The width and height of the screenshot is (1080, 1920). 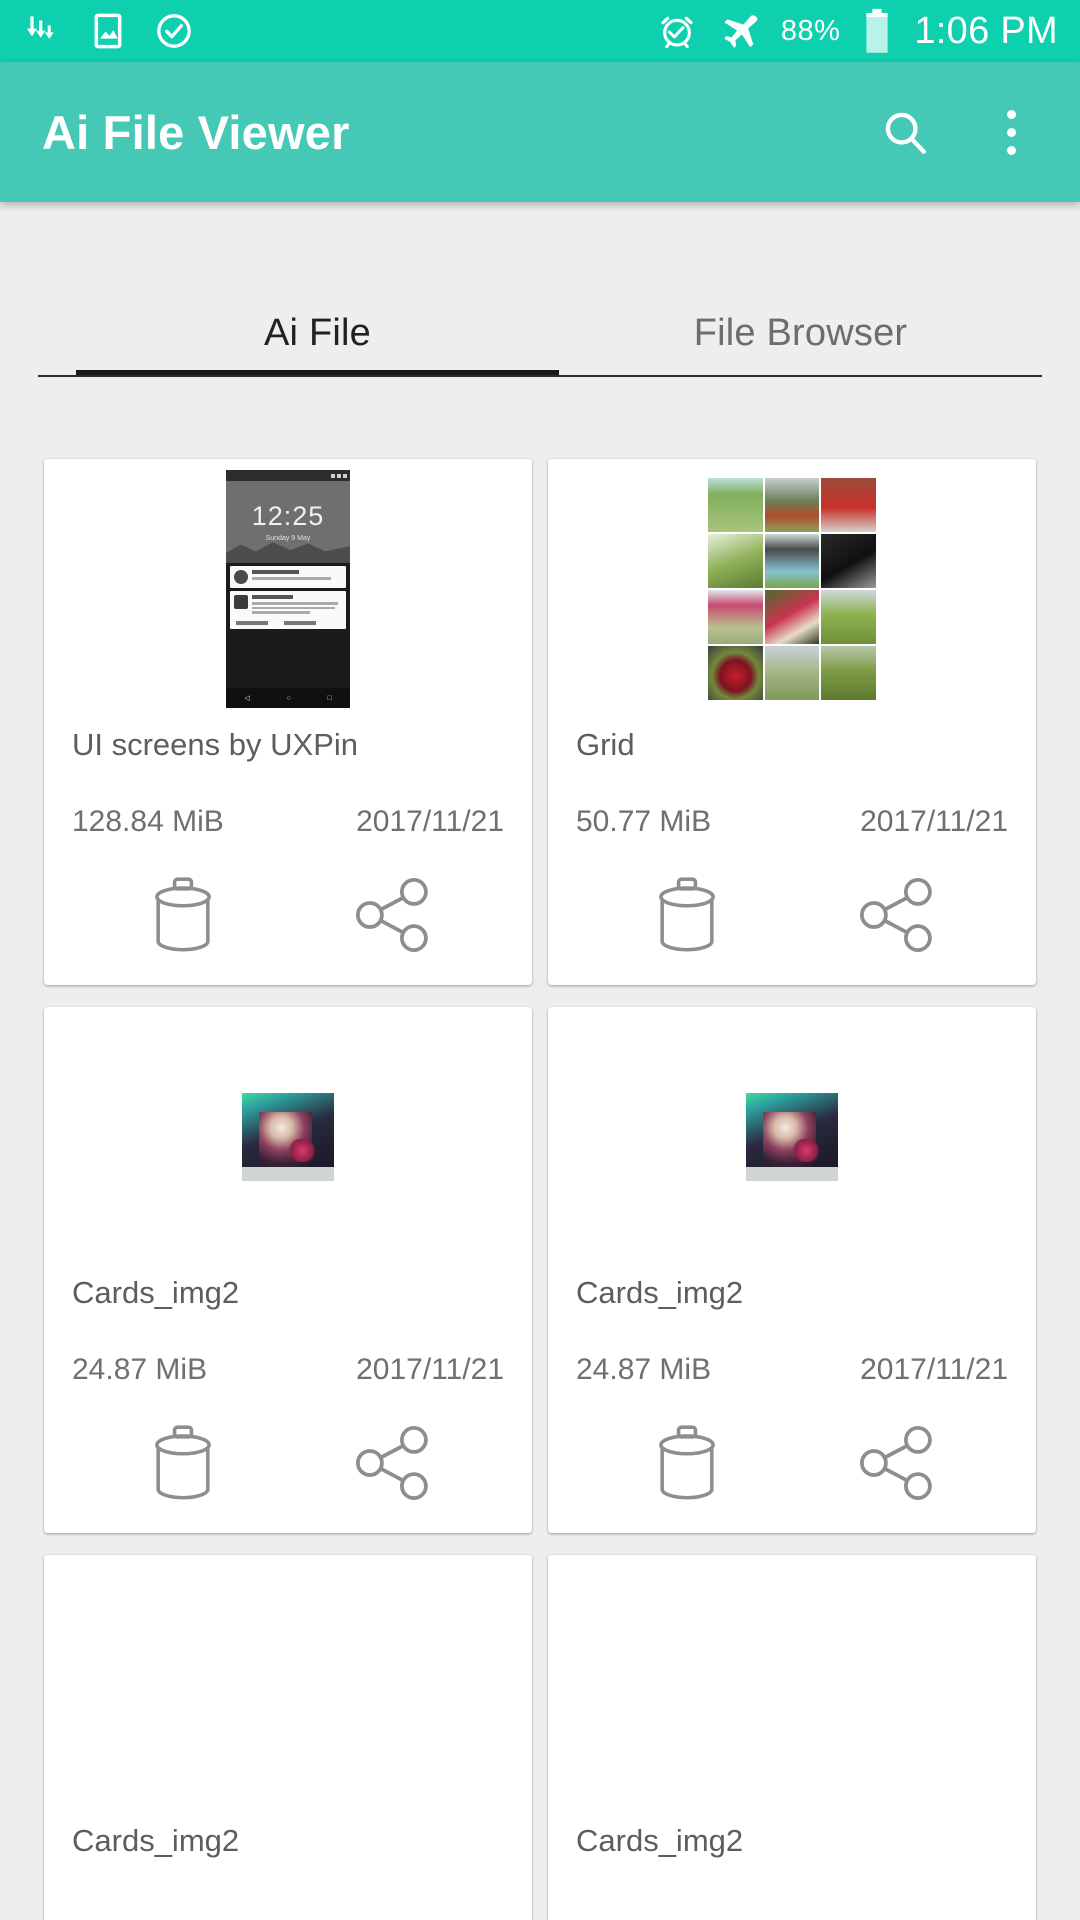 I want to click on battery-icon, so click(x=877, y=30).